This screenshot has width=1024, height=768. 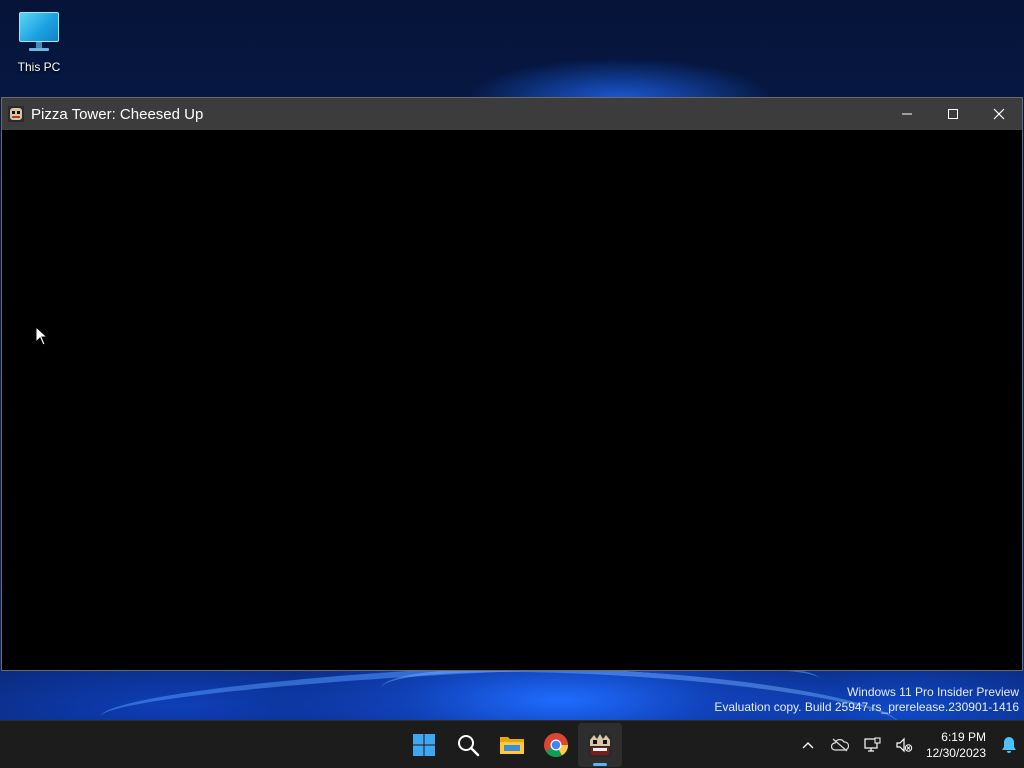 I want to click on pizza-tower-taskbar-icon, so click(x=600, y=745).